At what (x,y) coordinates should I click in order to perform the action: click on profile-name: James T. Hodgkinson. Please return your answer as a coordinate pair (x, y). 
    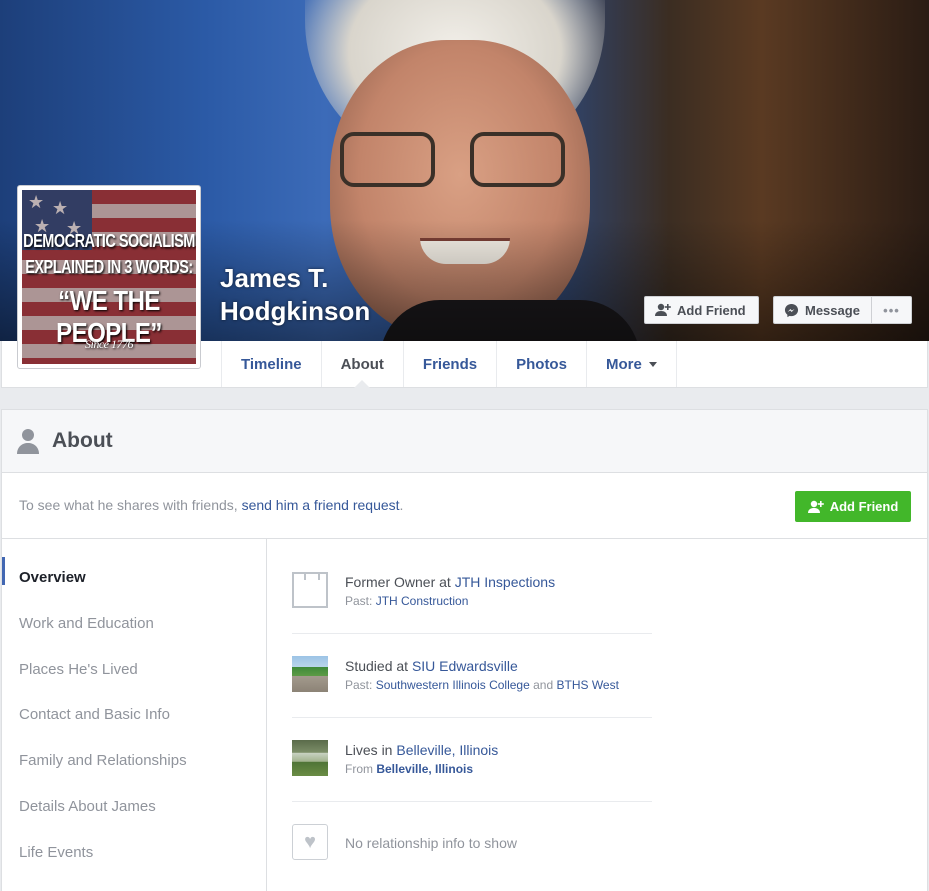
    Looking at the image, I should click on (350, 295).